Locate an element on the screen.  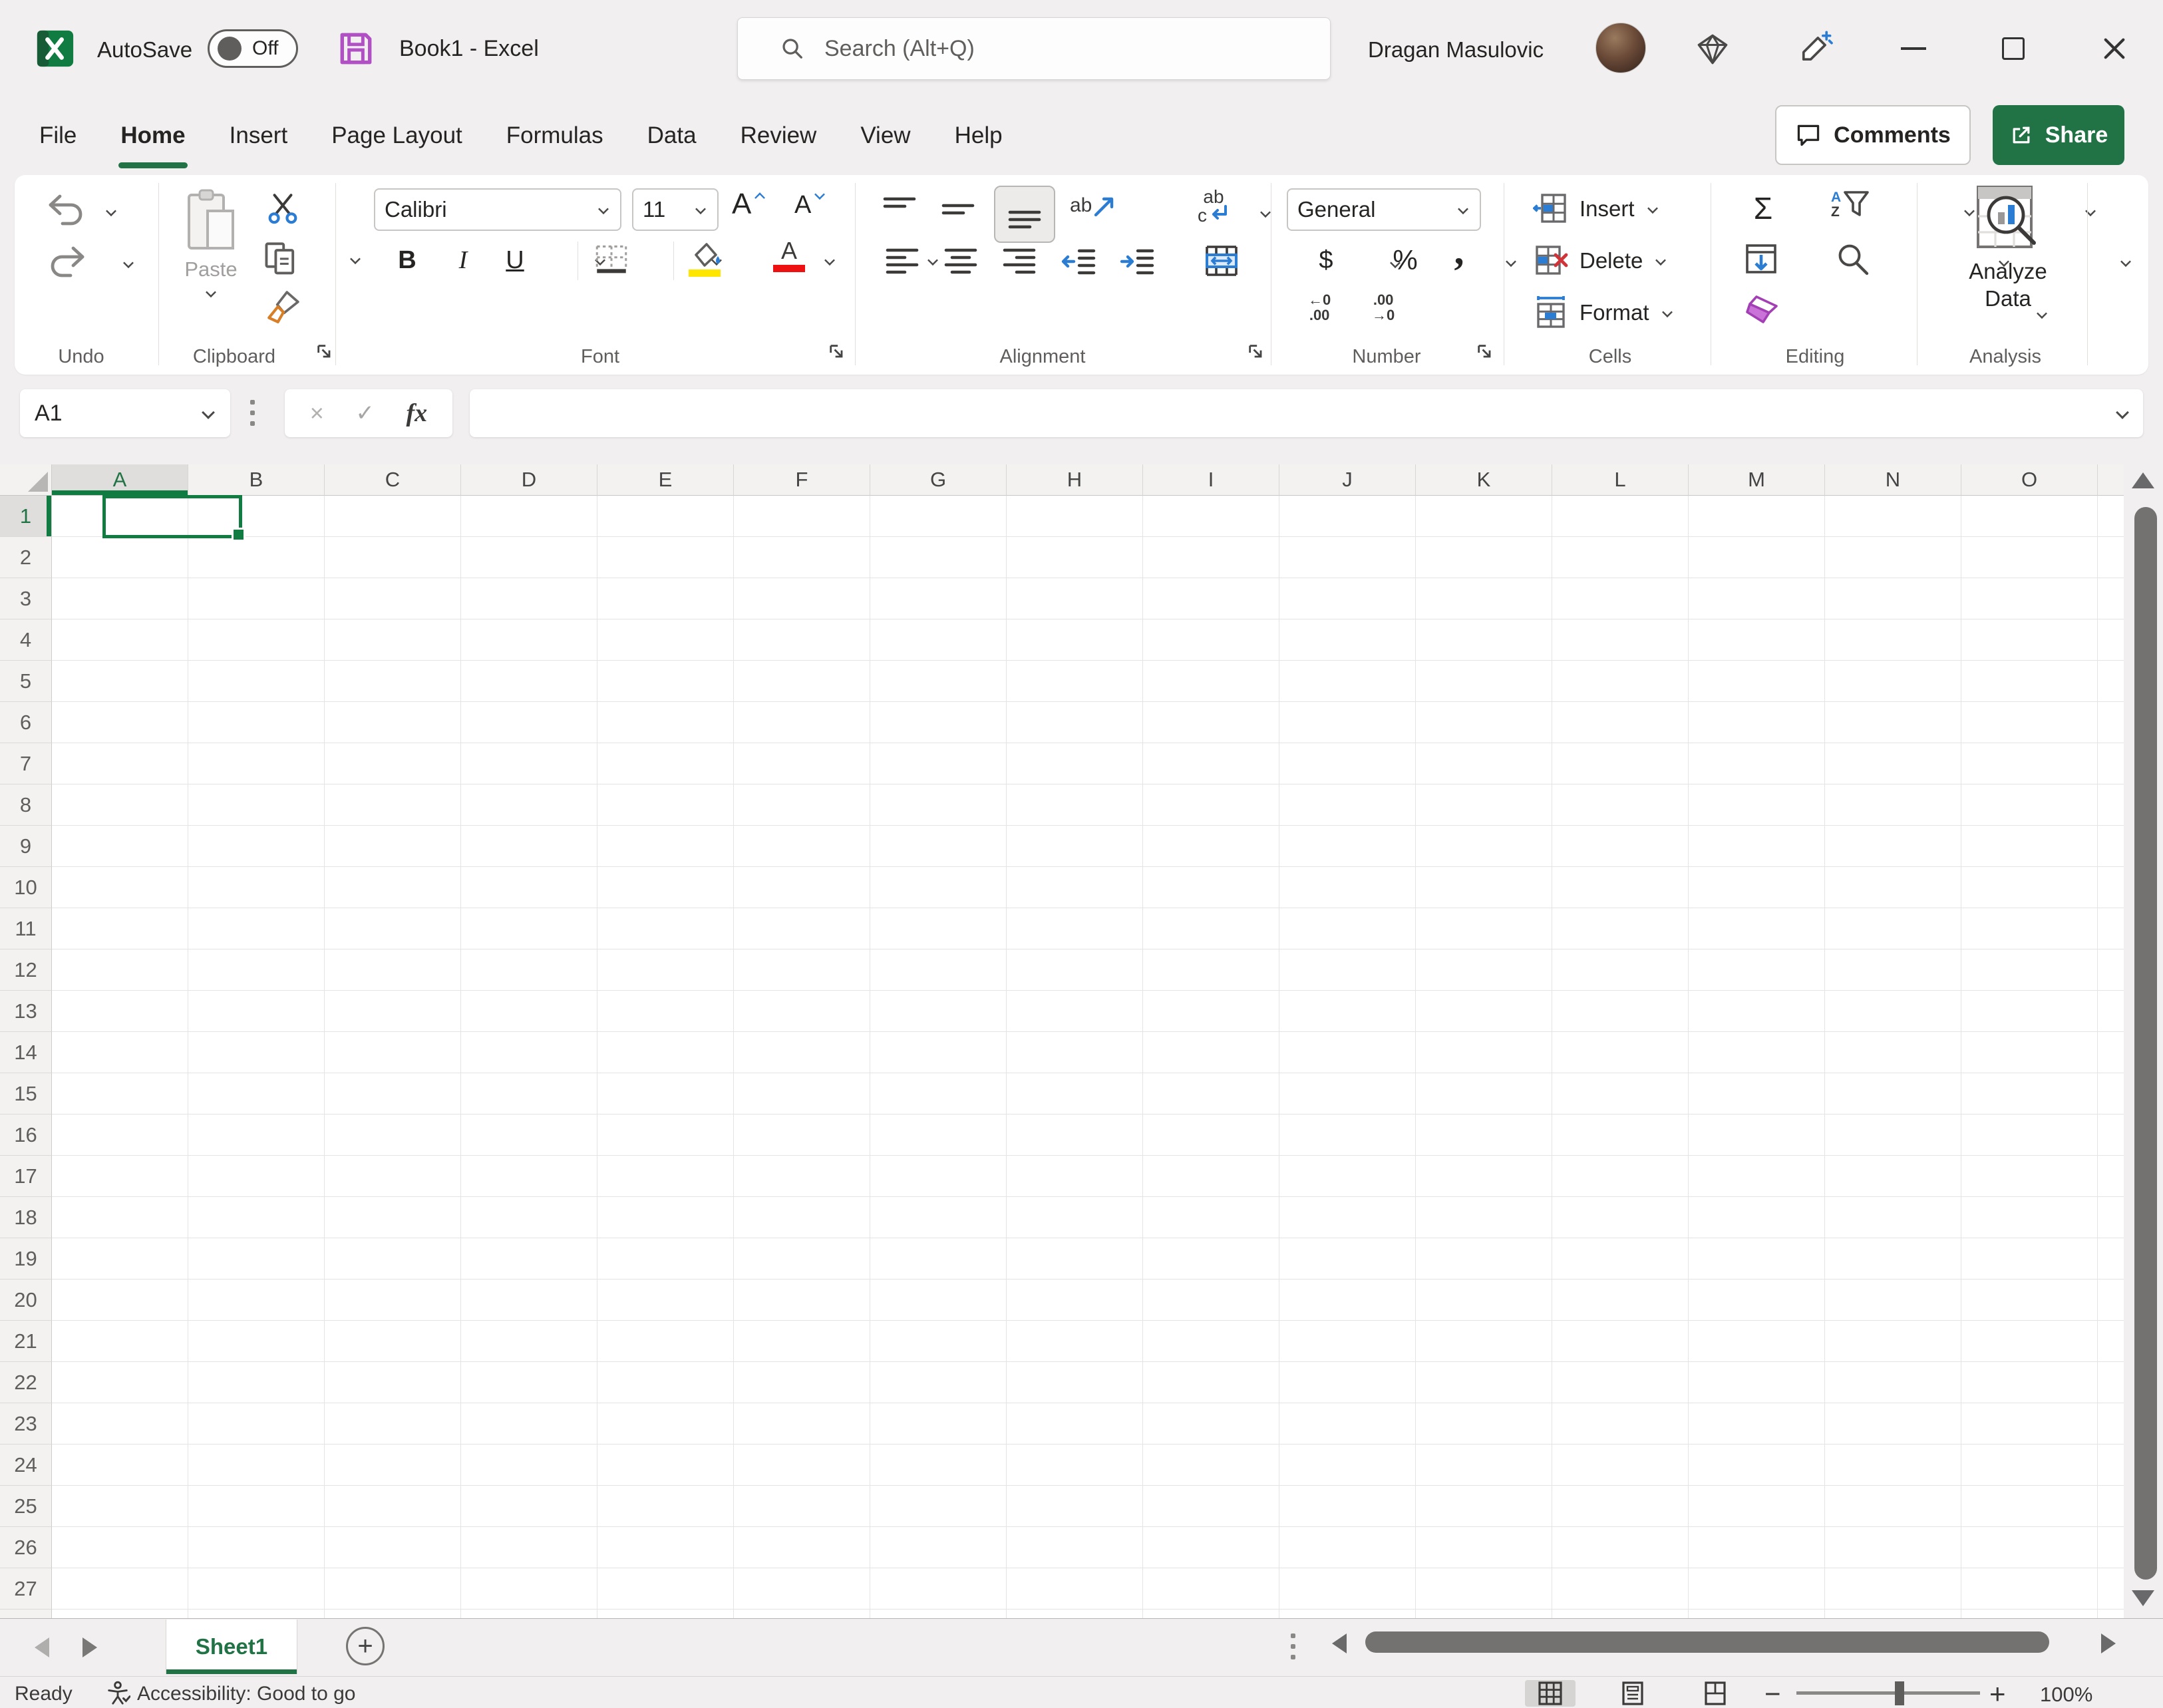
cell-D10 is located at coordinates (529, 888).